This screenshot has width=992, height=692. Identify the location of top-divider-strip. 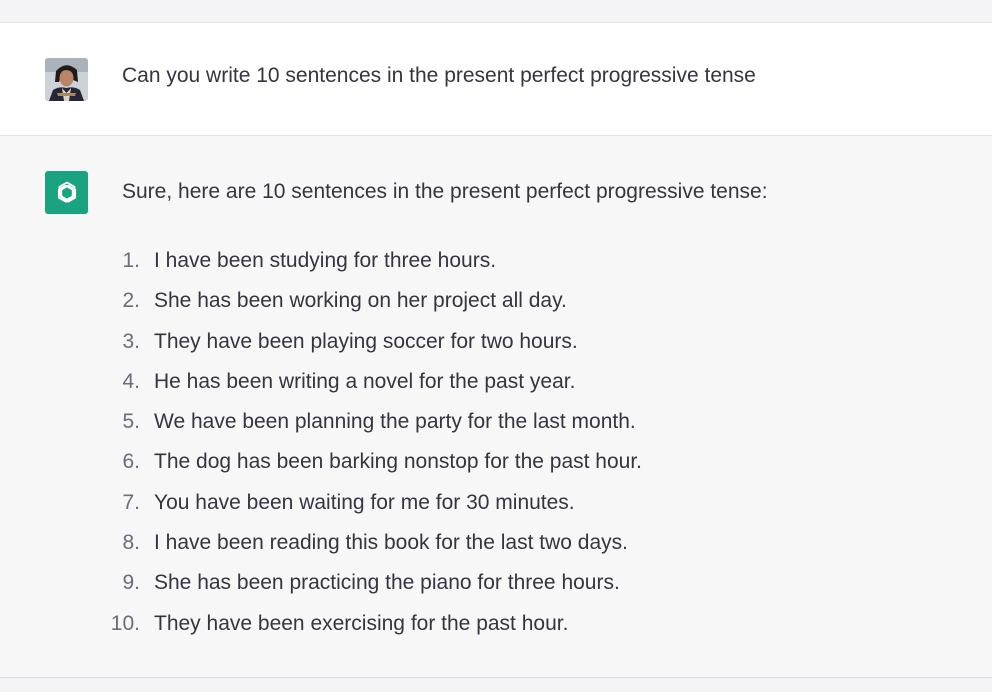
(496, 11).